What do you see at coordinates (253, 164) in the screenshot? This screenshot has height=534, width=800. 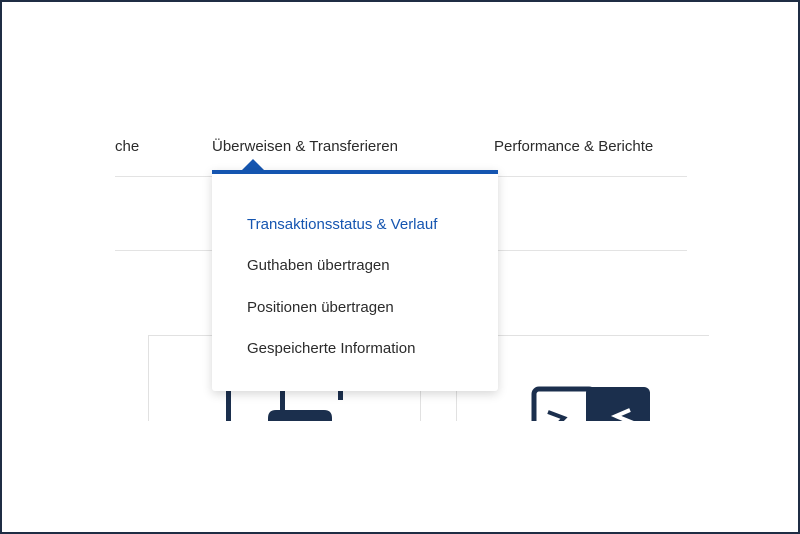 I see `dropdown-caret-icon` at bounding box center [253, 164].